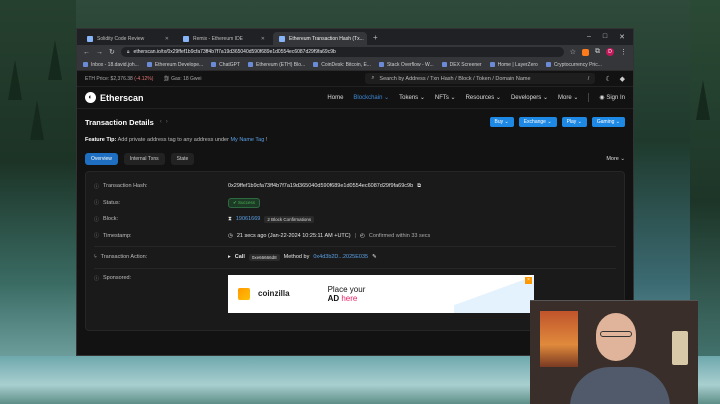  I want to click on presenter-glasses, so click(616, 334).